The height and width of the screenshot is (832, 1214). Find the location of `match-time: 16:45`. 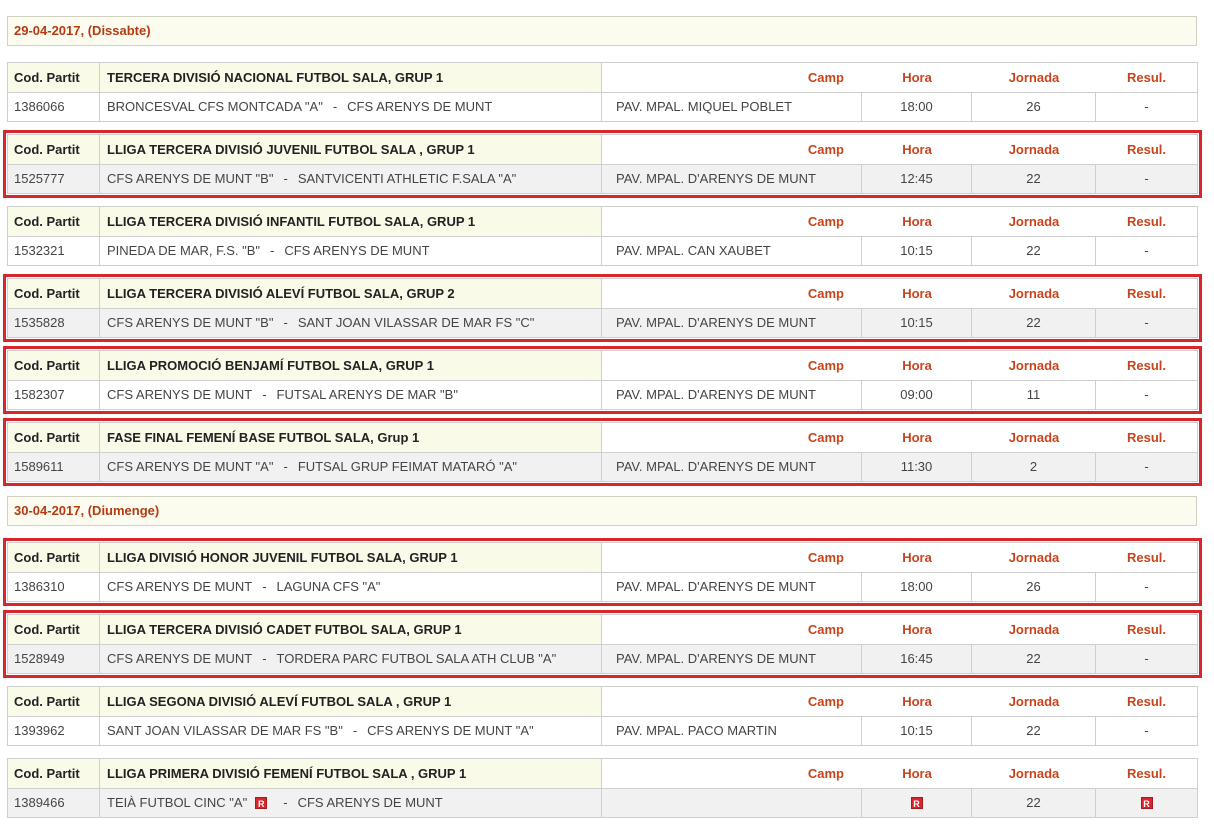

match-time: 16:45 is located at coordinates (917, 659).